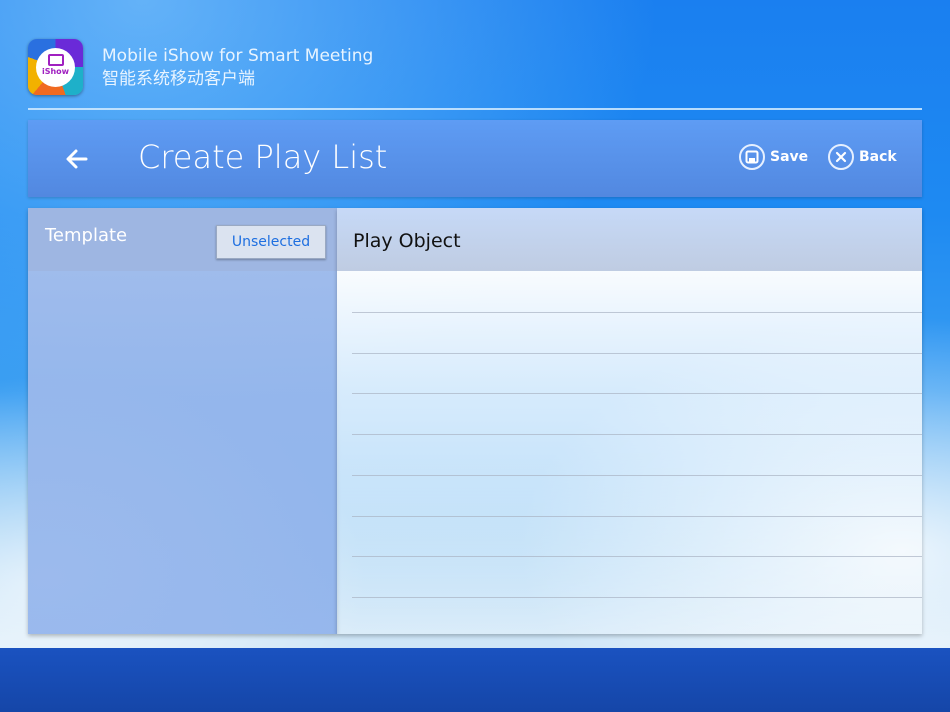 This screenshot has width=950, height=712. Describe the element at coordinates (77, 159) in the screenshot. I see `back-arrow-icon` at that location.